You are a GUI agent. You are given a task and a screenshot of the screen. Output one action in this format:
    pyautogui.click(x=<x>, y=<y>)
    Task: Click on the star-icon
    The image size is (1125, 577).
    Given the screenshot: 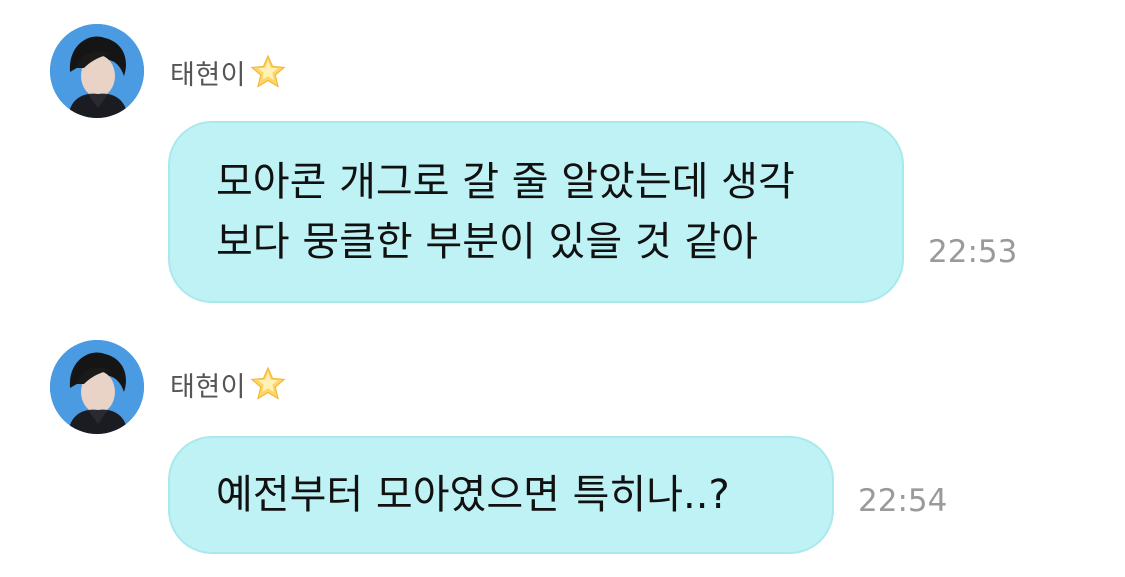 What is the action you would take?
    pyautogui.click(x=268, y=384)
    